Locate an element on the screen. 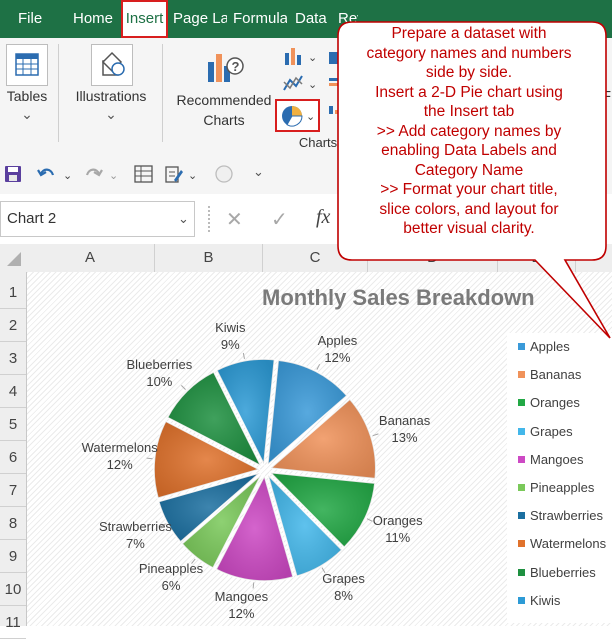  data-label-oranges: Oranges 11% is located at coordinates (398, 529).